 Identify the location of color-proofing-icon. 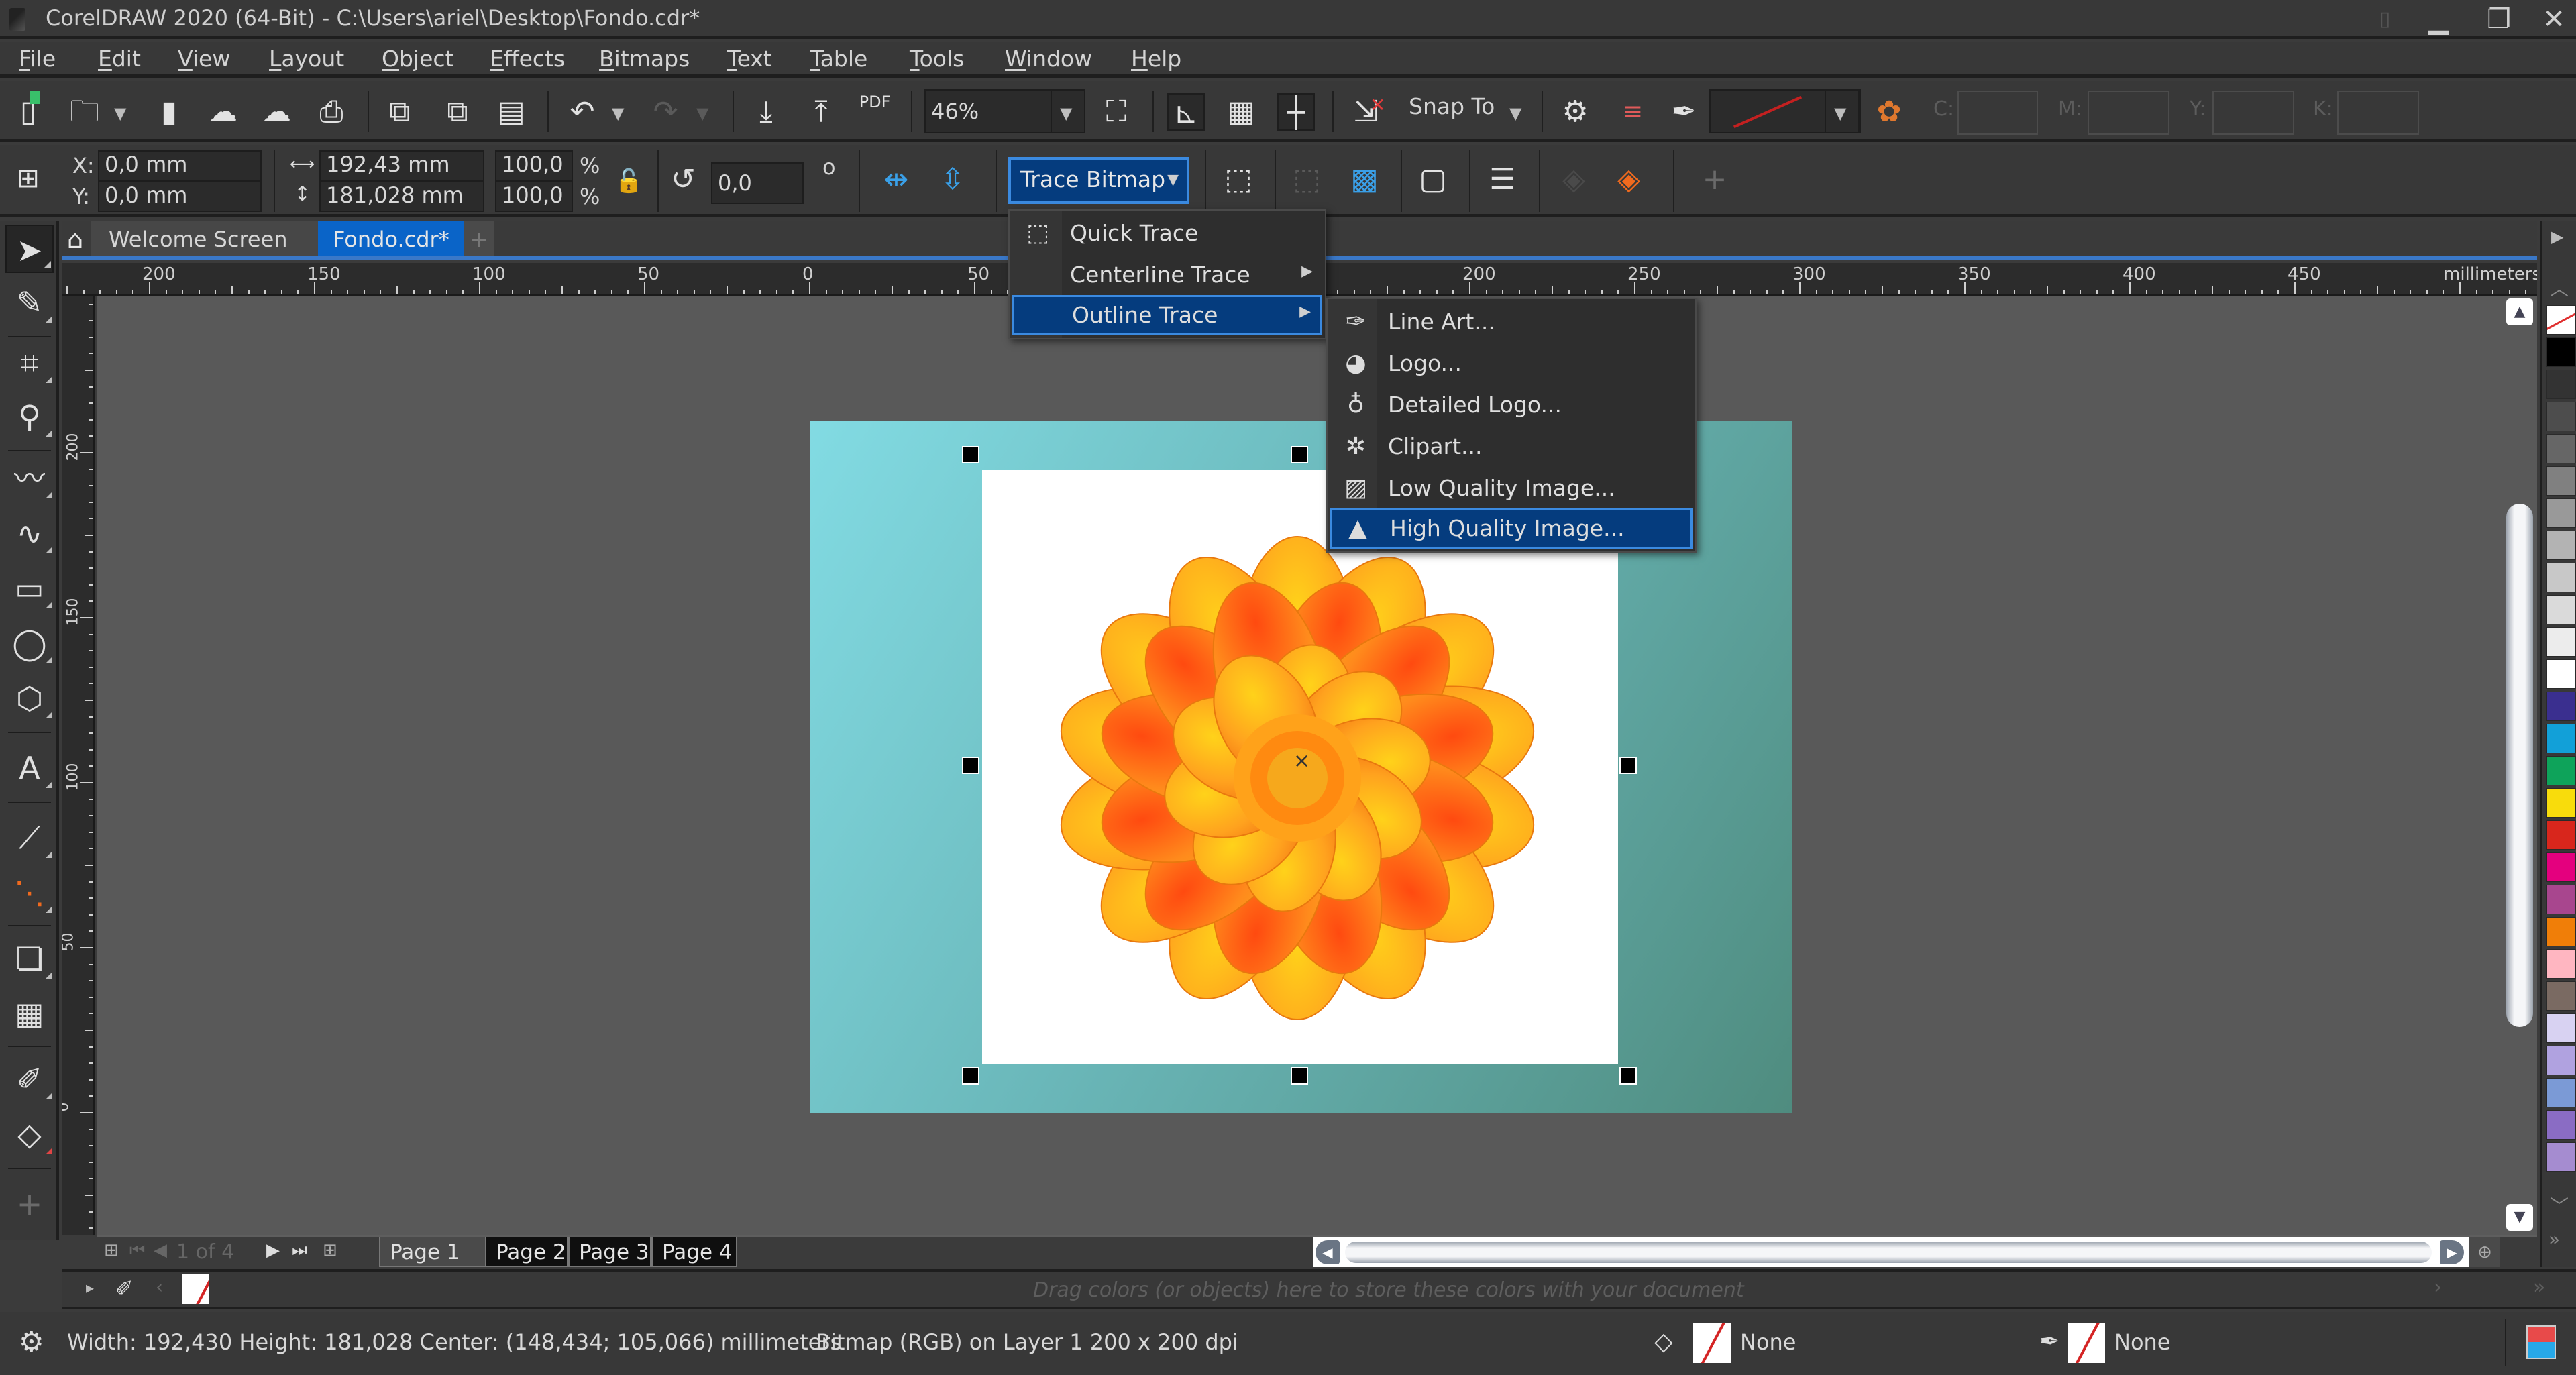
(2541, 1342).